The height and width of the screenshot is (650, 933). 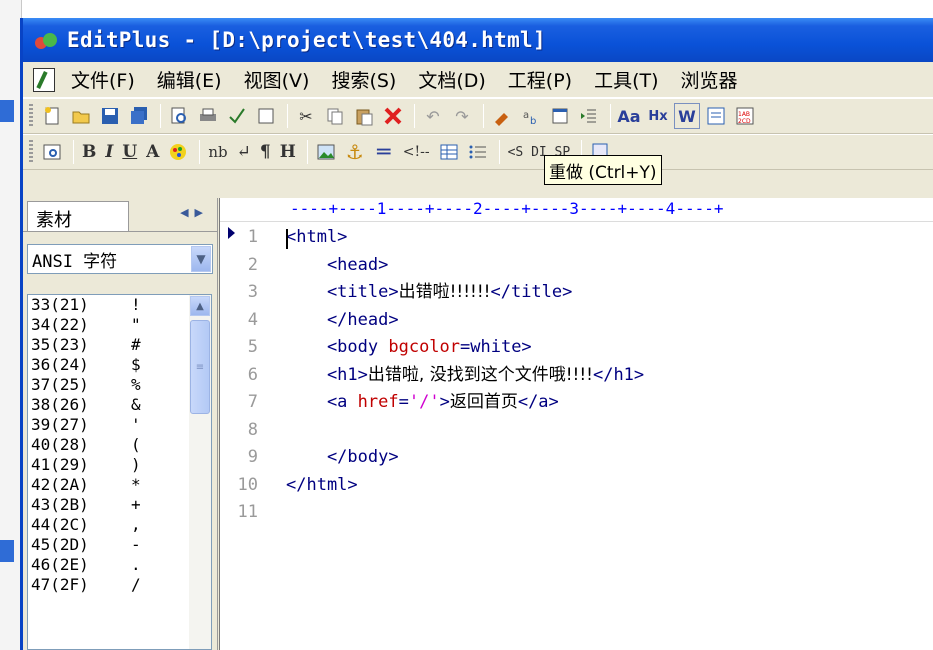 I want to click on svg-text: b, so click(x=533, y=121).